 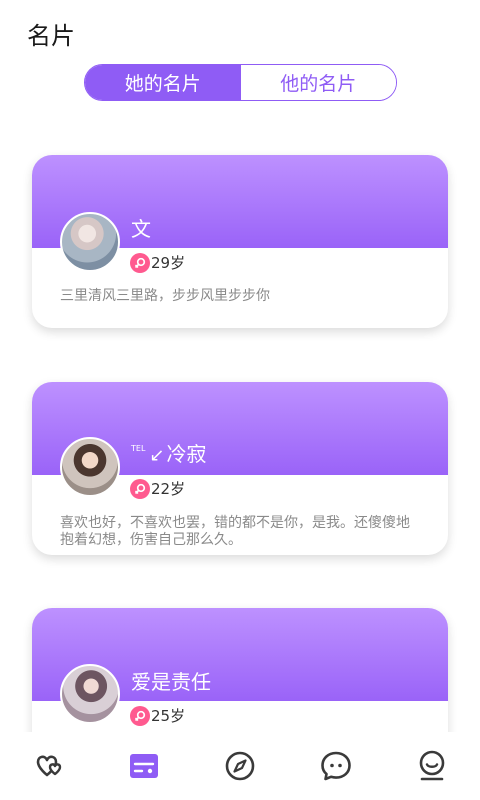 I want to click on hearts-icon, so click(x=49, y=766).